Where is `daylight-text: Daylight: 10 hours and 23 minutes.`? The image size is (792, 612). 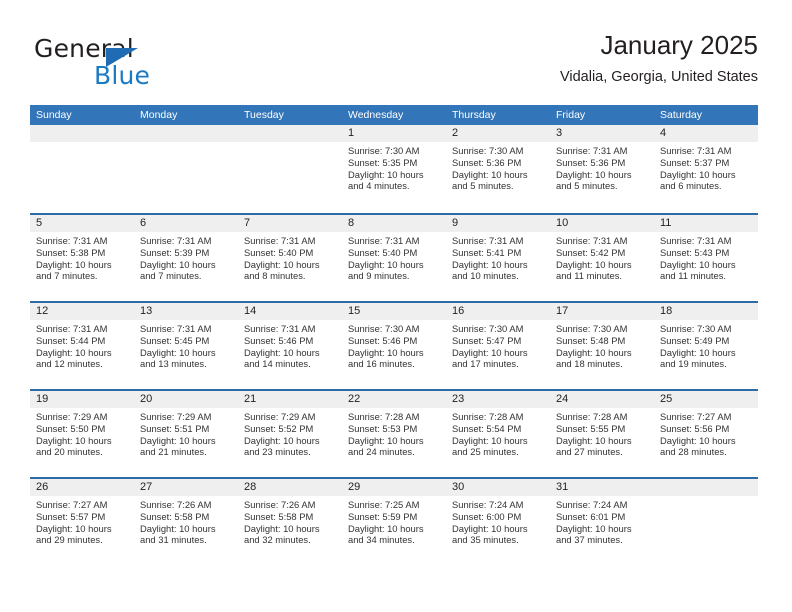
daylight-text: Daylight: 10 hours and 23 minutes. is located at coordinates (282, 446).